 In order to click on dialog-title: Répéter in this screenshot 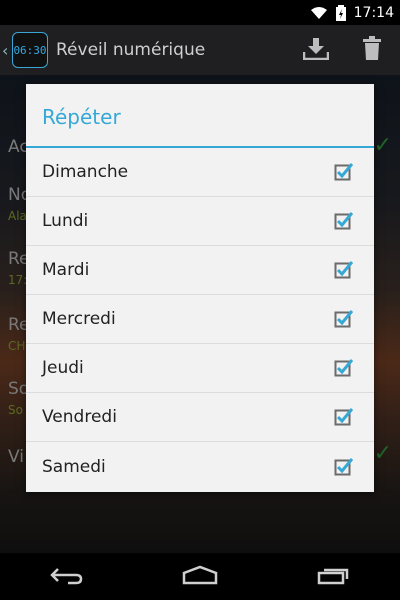, I will do `click(200, 116)`.